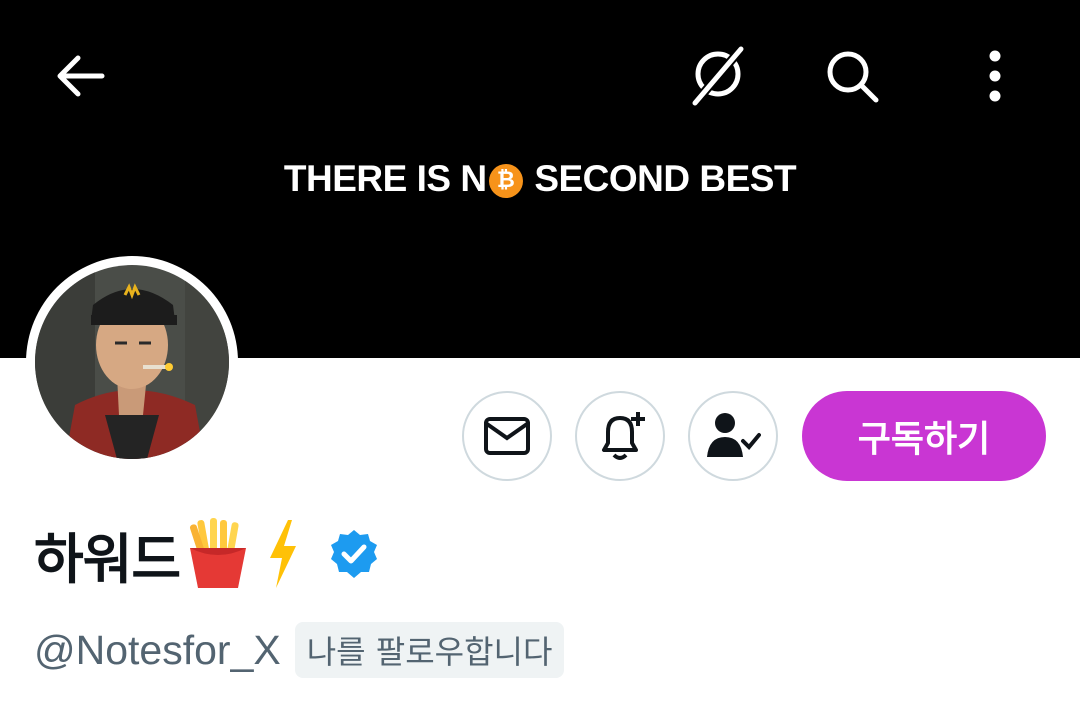 This screenshot has width=1080, height=706. I want to click on notifications-button, so click(620, 436).